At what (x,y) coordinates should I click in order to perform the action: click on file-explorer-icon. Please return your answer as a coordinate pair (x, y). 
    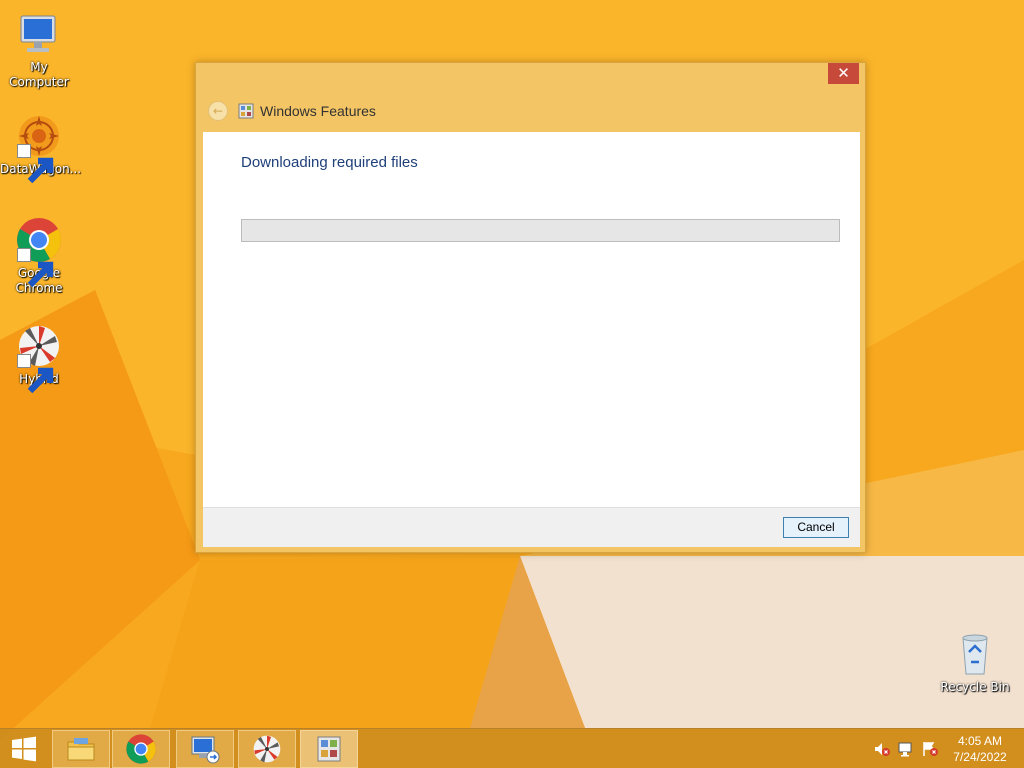
    Looking at the image, I should click on (81, 749).